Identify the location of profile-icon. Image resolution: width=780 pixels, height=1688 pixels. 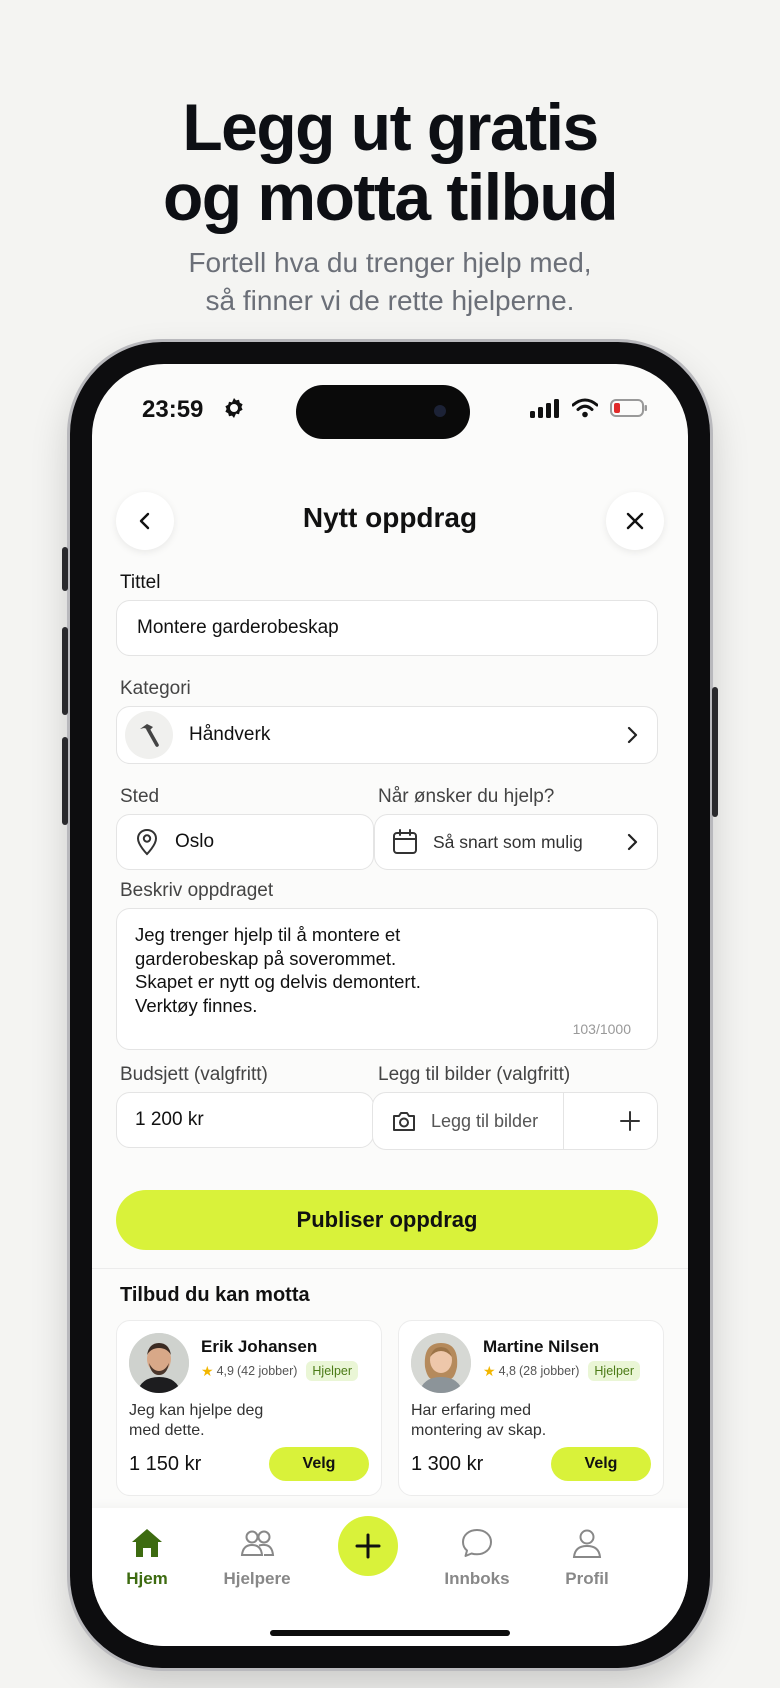
(587, 1543).